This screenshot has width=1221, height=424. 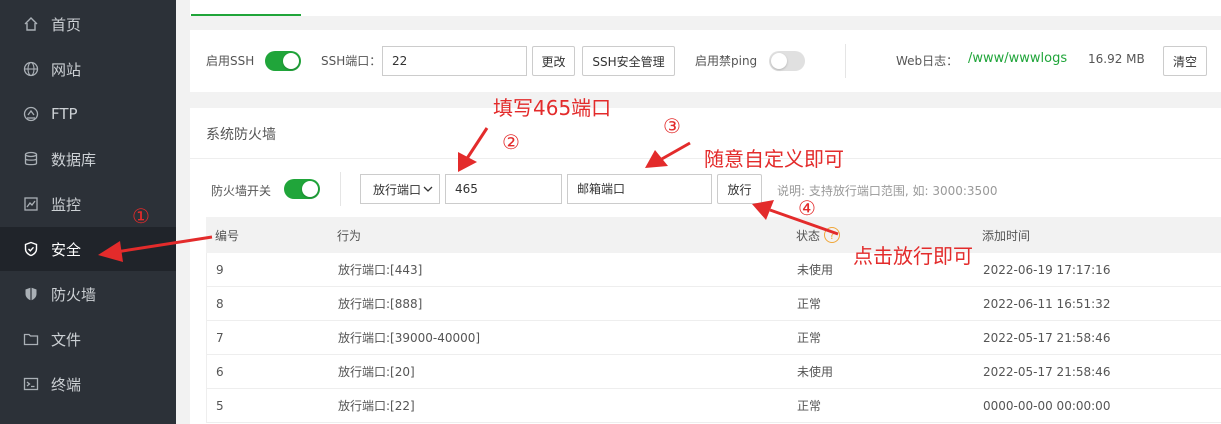 I want to click on rule-time: 2022-06-19 17:17:16, so click(x=1047, y=269).